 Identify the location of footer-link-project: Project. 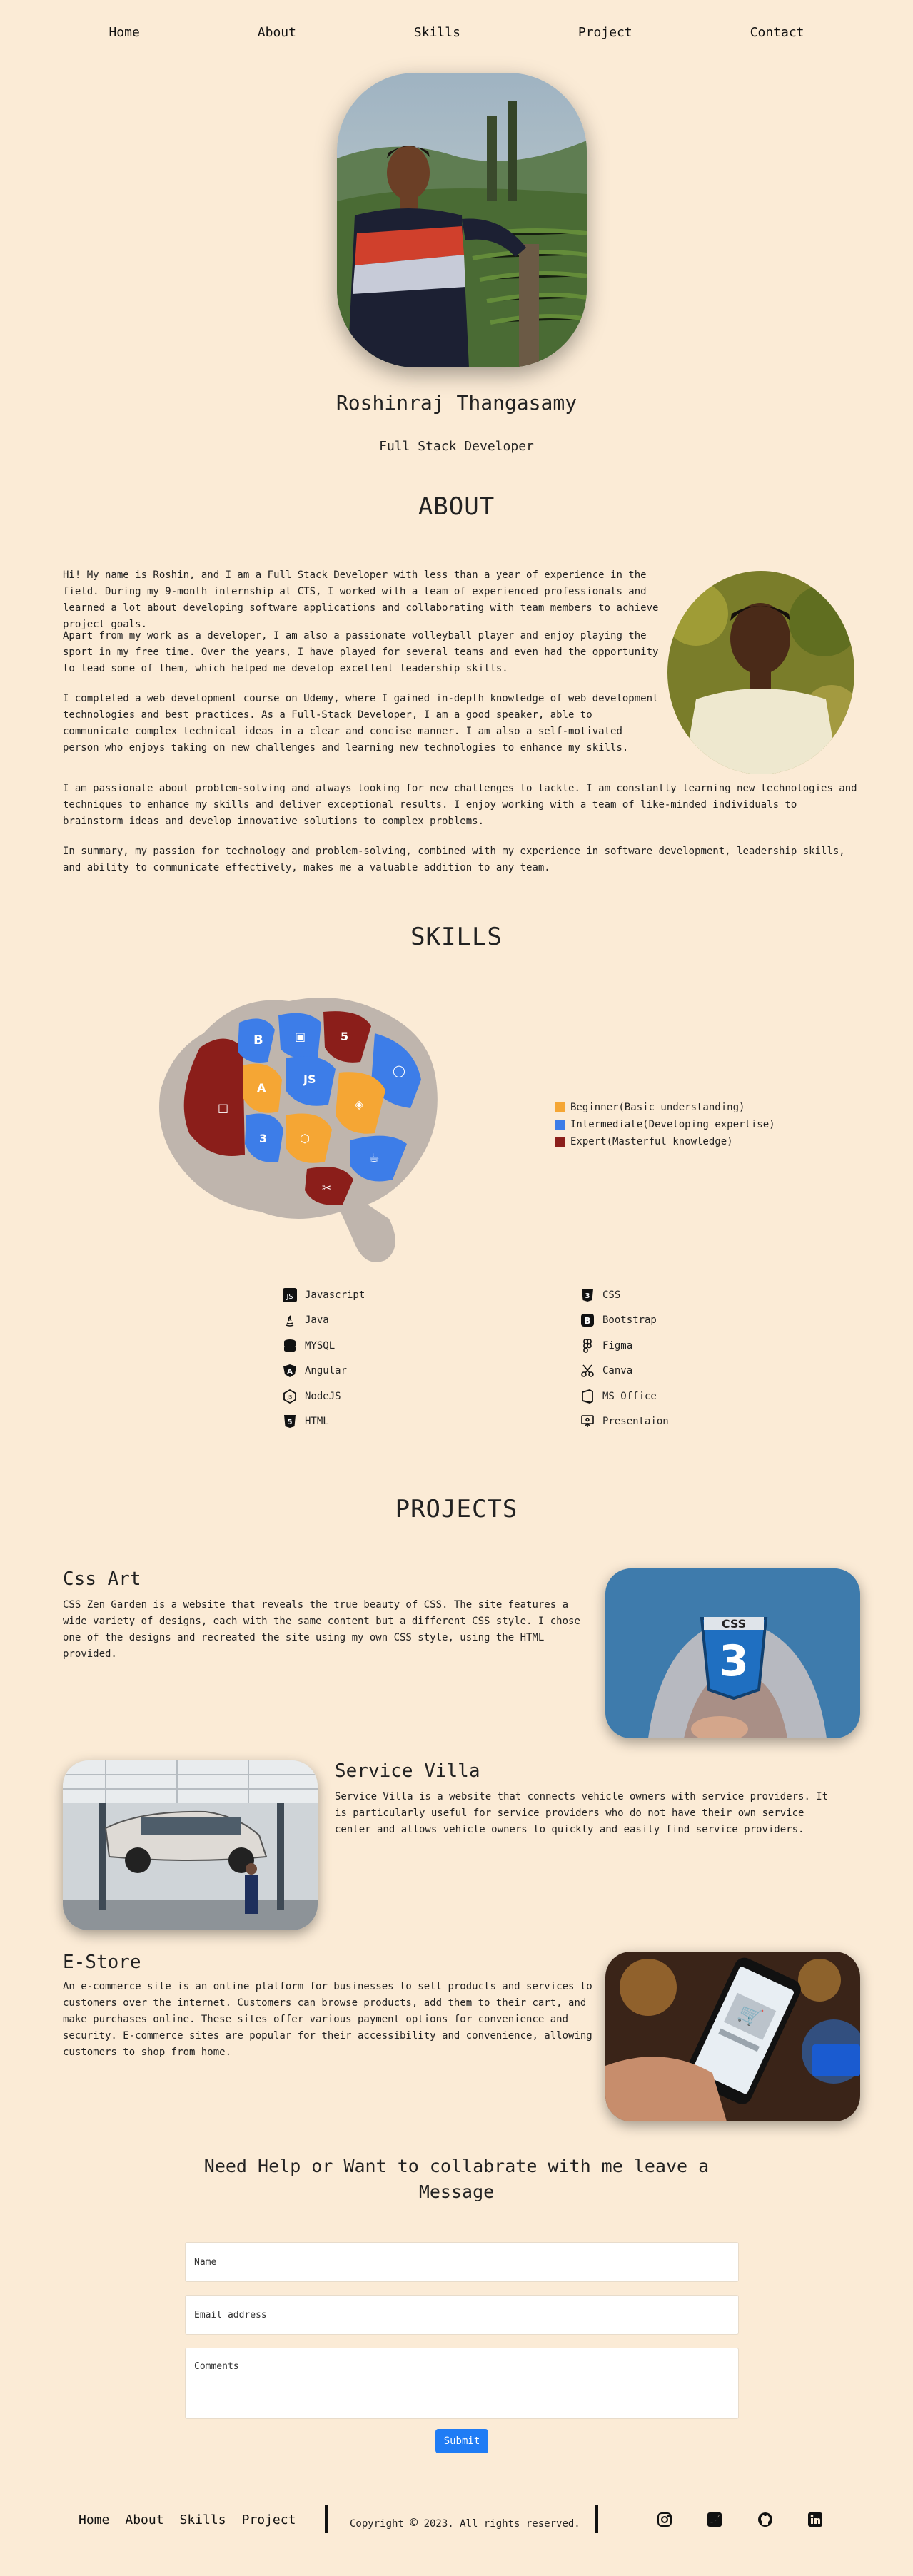
(269, 2519).